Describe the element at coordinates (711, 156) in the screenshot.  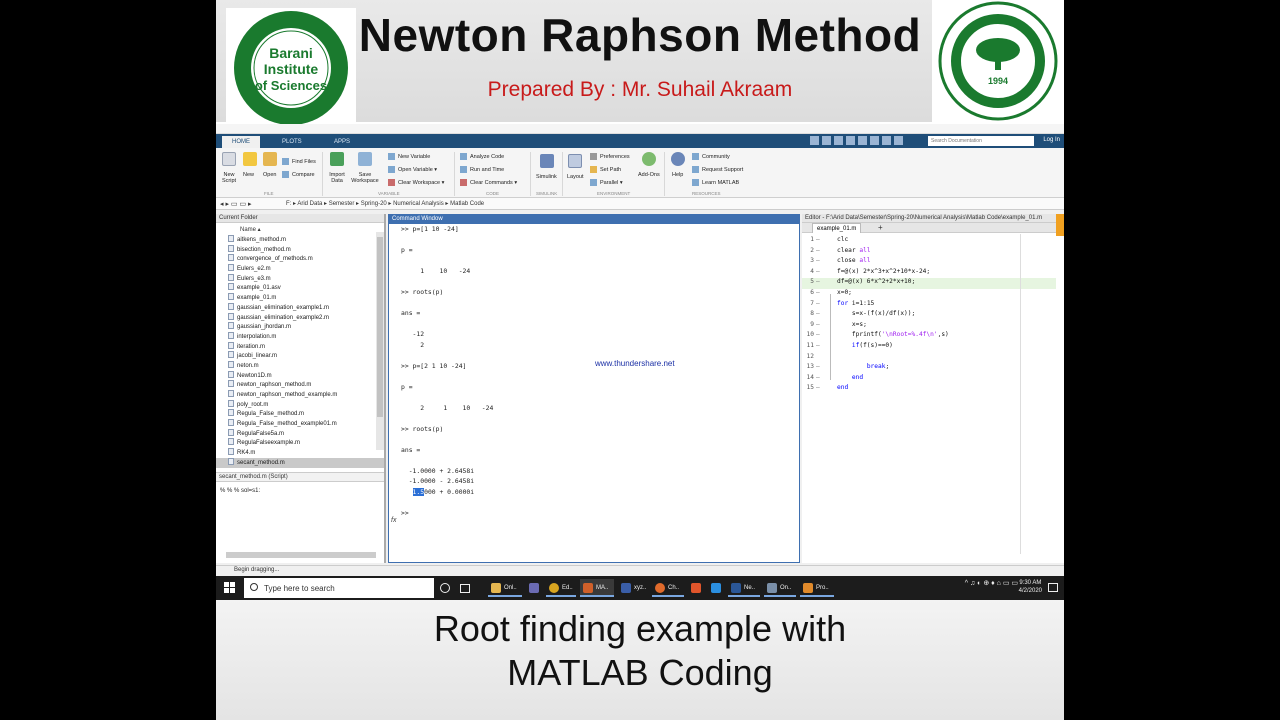
I see `community-button: Community` at that location.